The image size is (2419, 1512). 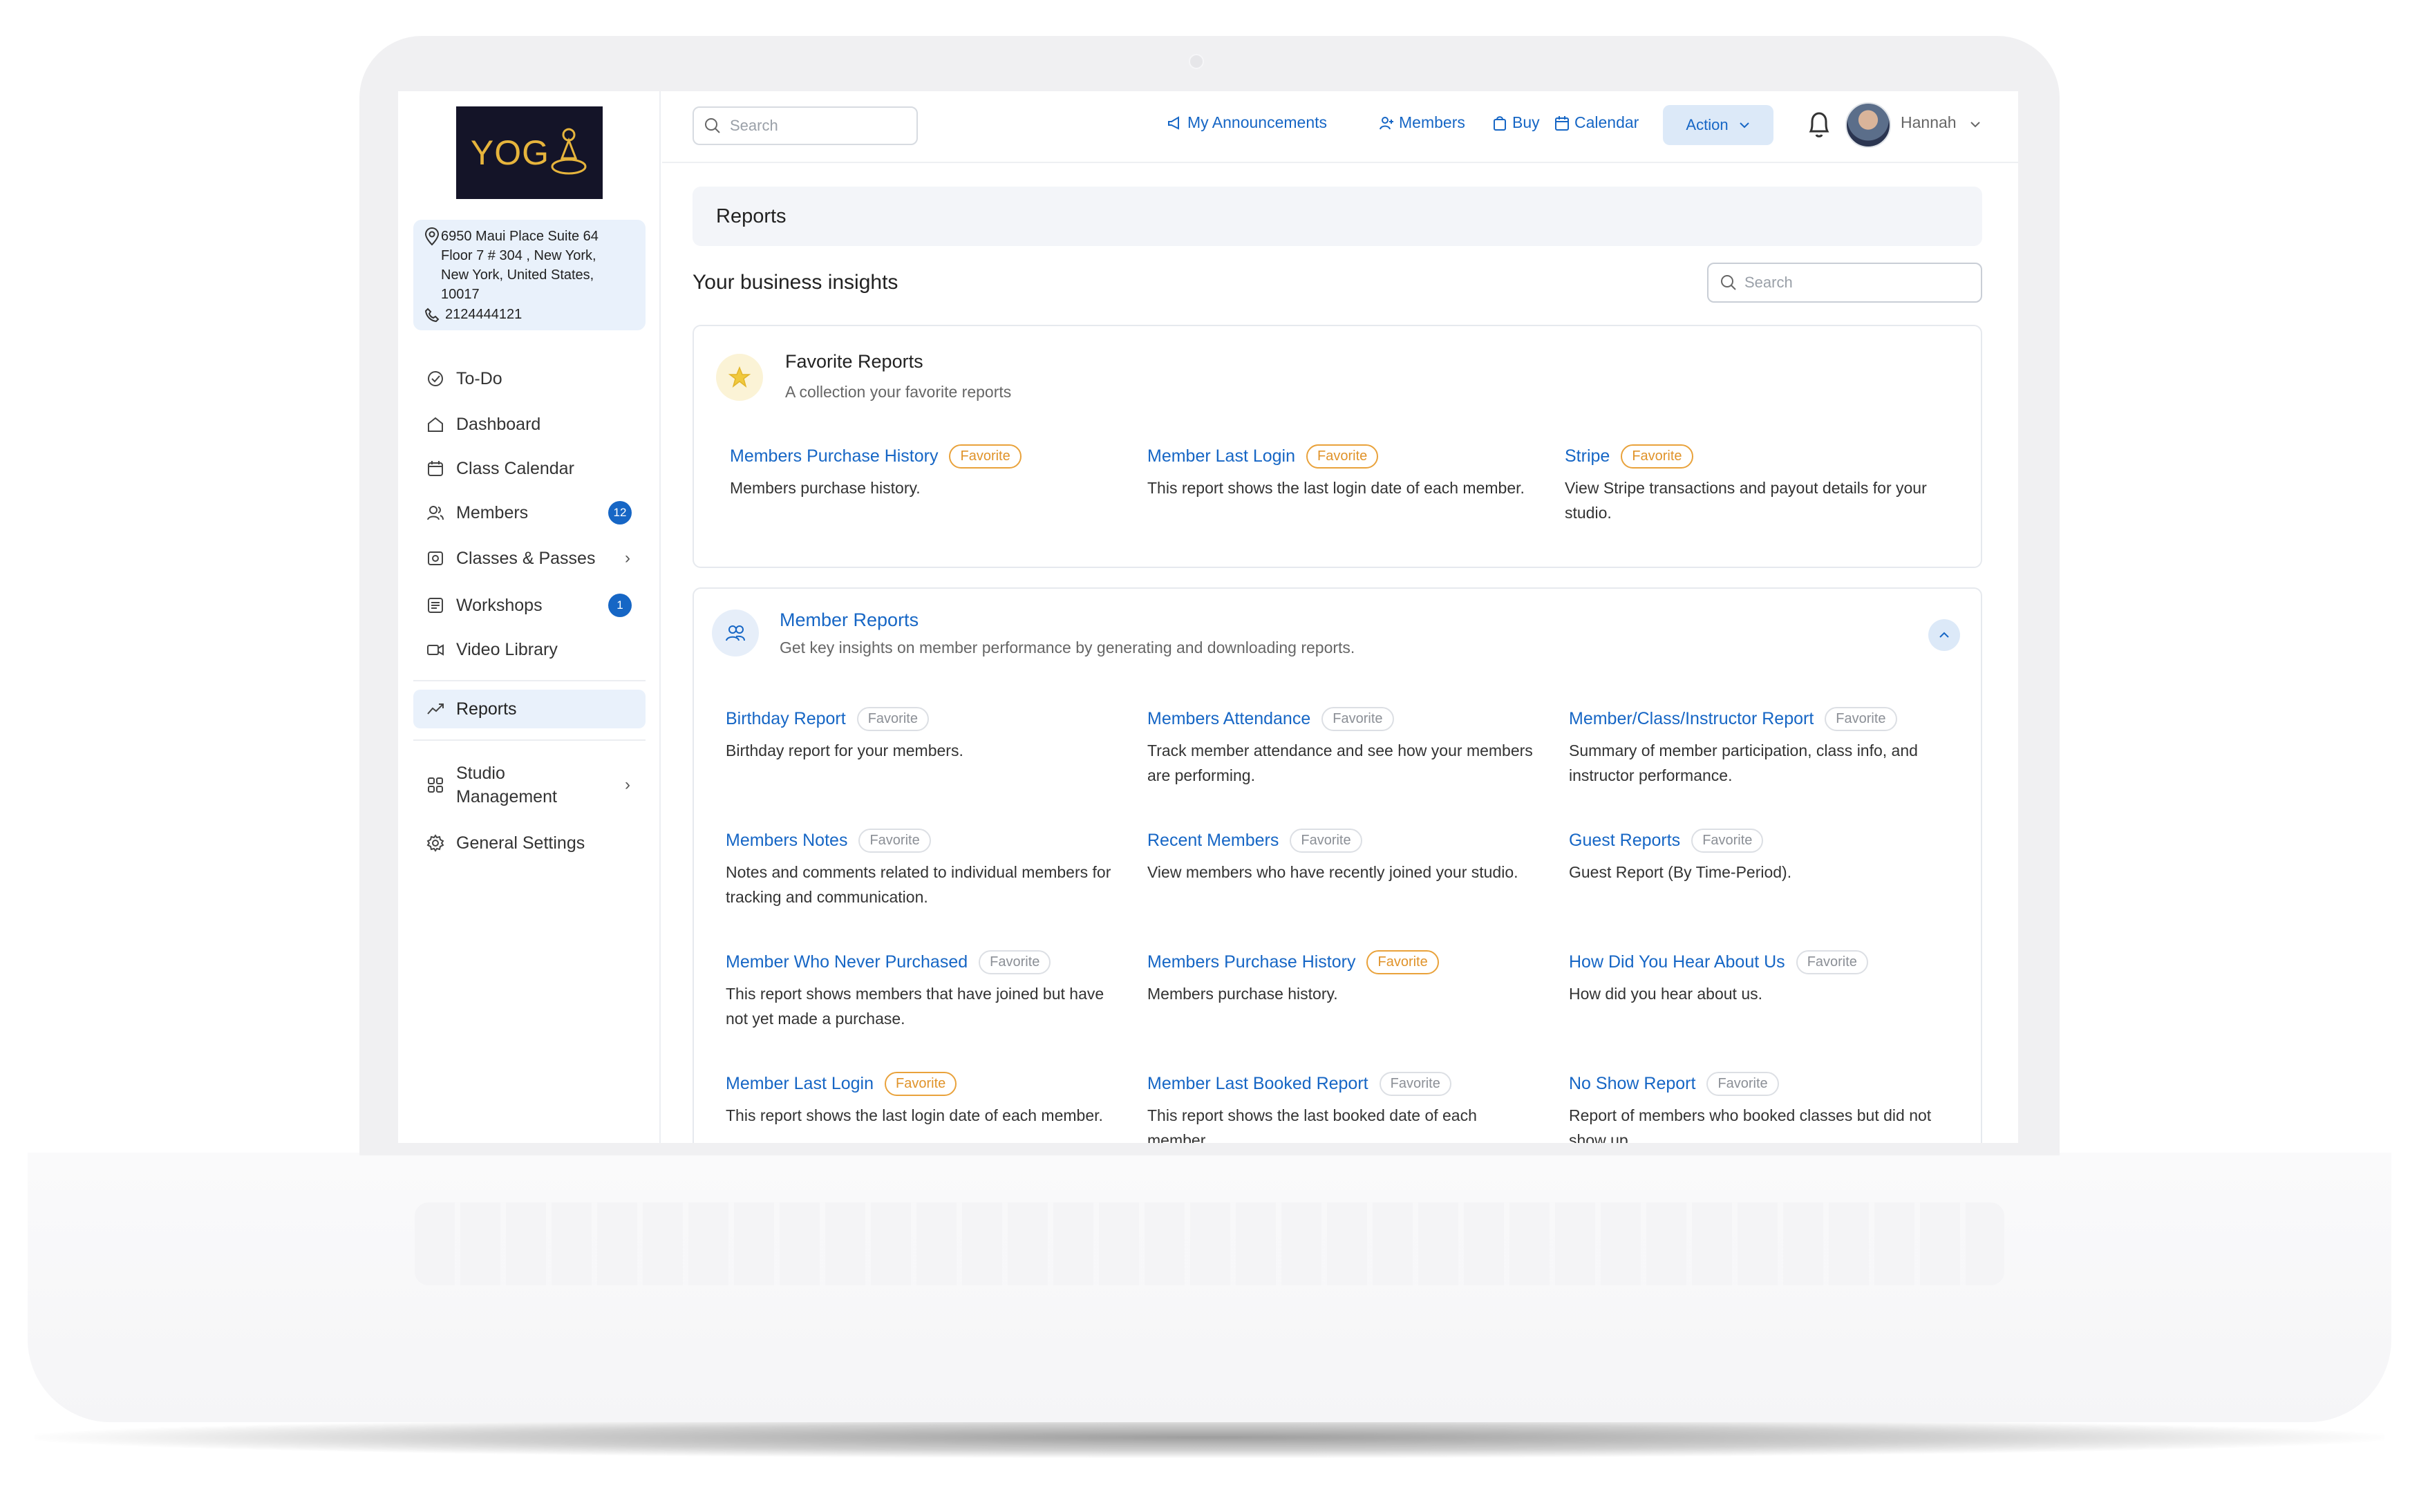 What do you see at coordinates (529, 709) in the screenshot?
I see `sidebar-item-reports: Reports` at bounding box center [529, 709].